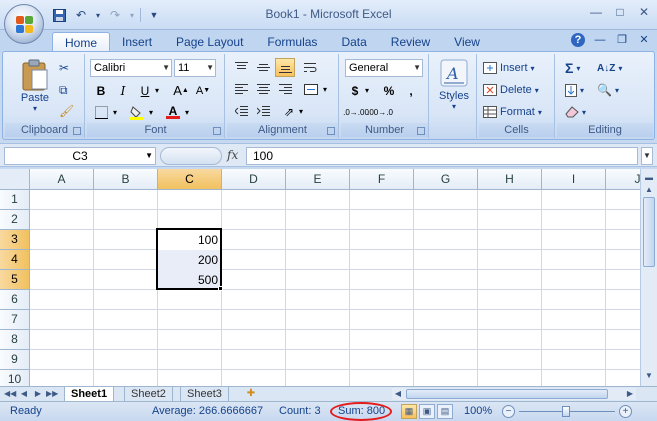 The height and width of the screenshot is (421, 657). I want to click on merge-center-button, so click(311, 89).